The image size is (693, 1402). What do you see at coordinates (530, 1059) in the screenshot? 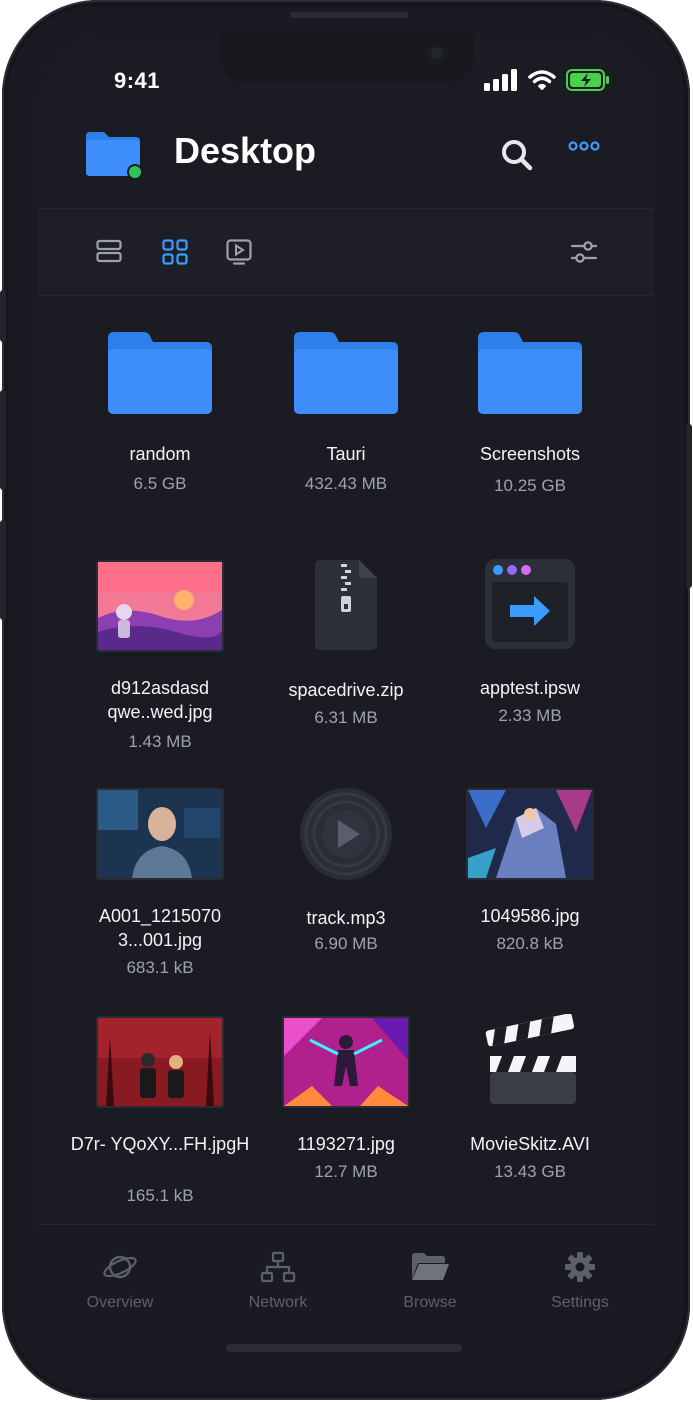
I see `video-clapperboard-icon` at bounding box center [530, 1059].